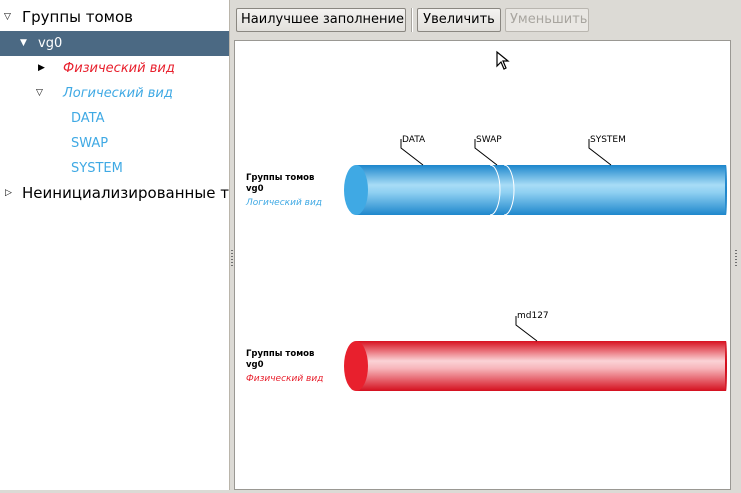 The image size is (741, 493). Describe the element at coordinates (255, 365) in the screenshot. I see `physical-vg-label: vg0` at that location.